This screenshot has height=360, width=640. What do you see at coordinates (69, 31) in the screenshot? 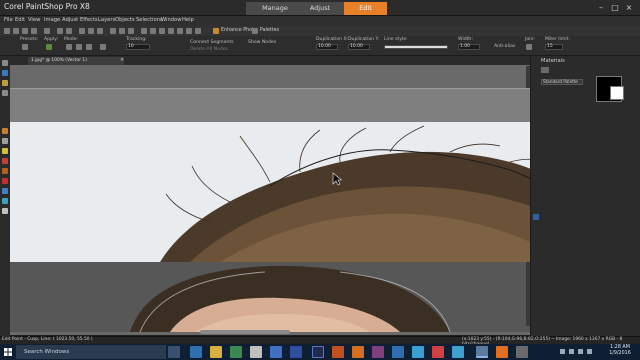
I see `redo-icon` at bounding box center [69, 31].